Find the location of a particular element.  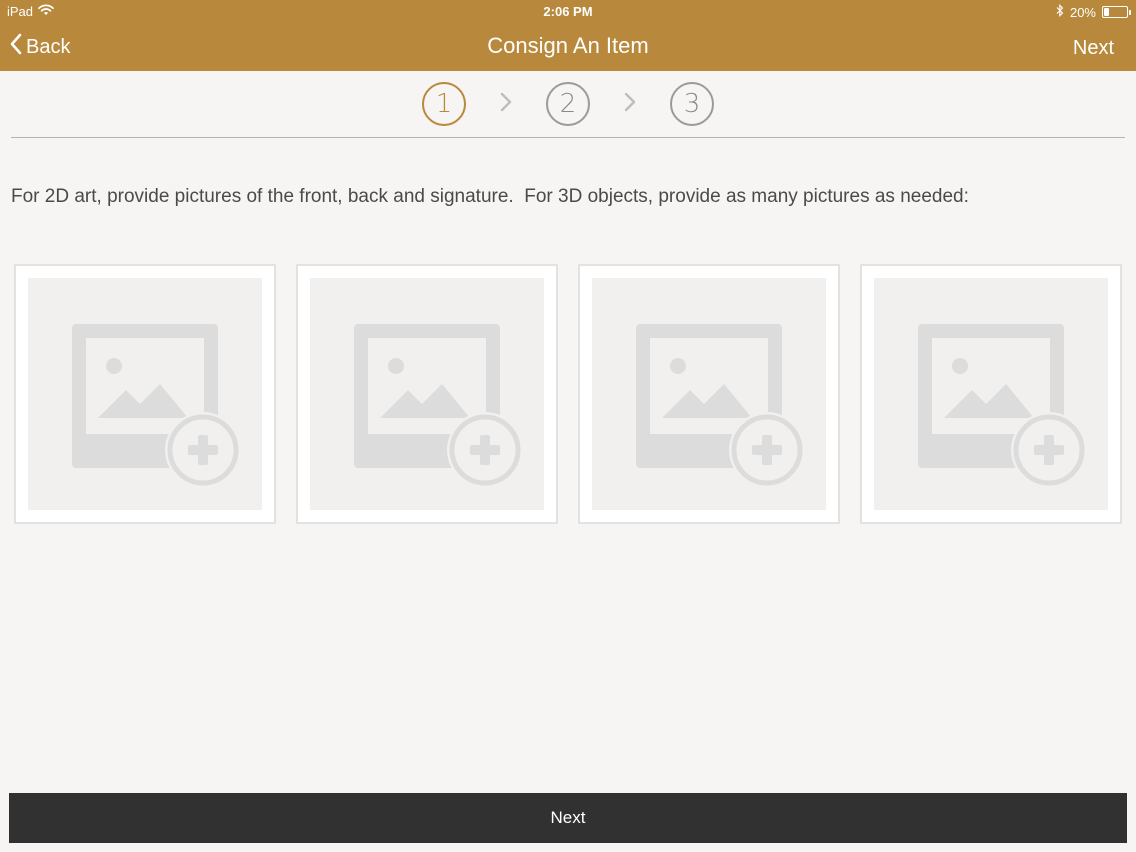

battery-icon is located at coordinates (1116, 12).